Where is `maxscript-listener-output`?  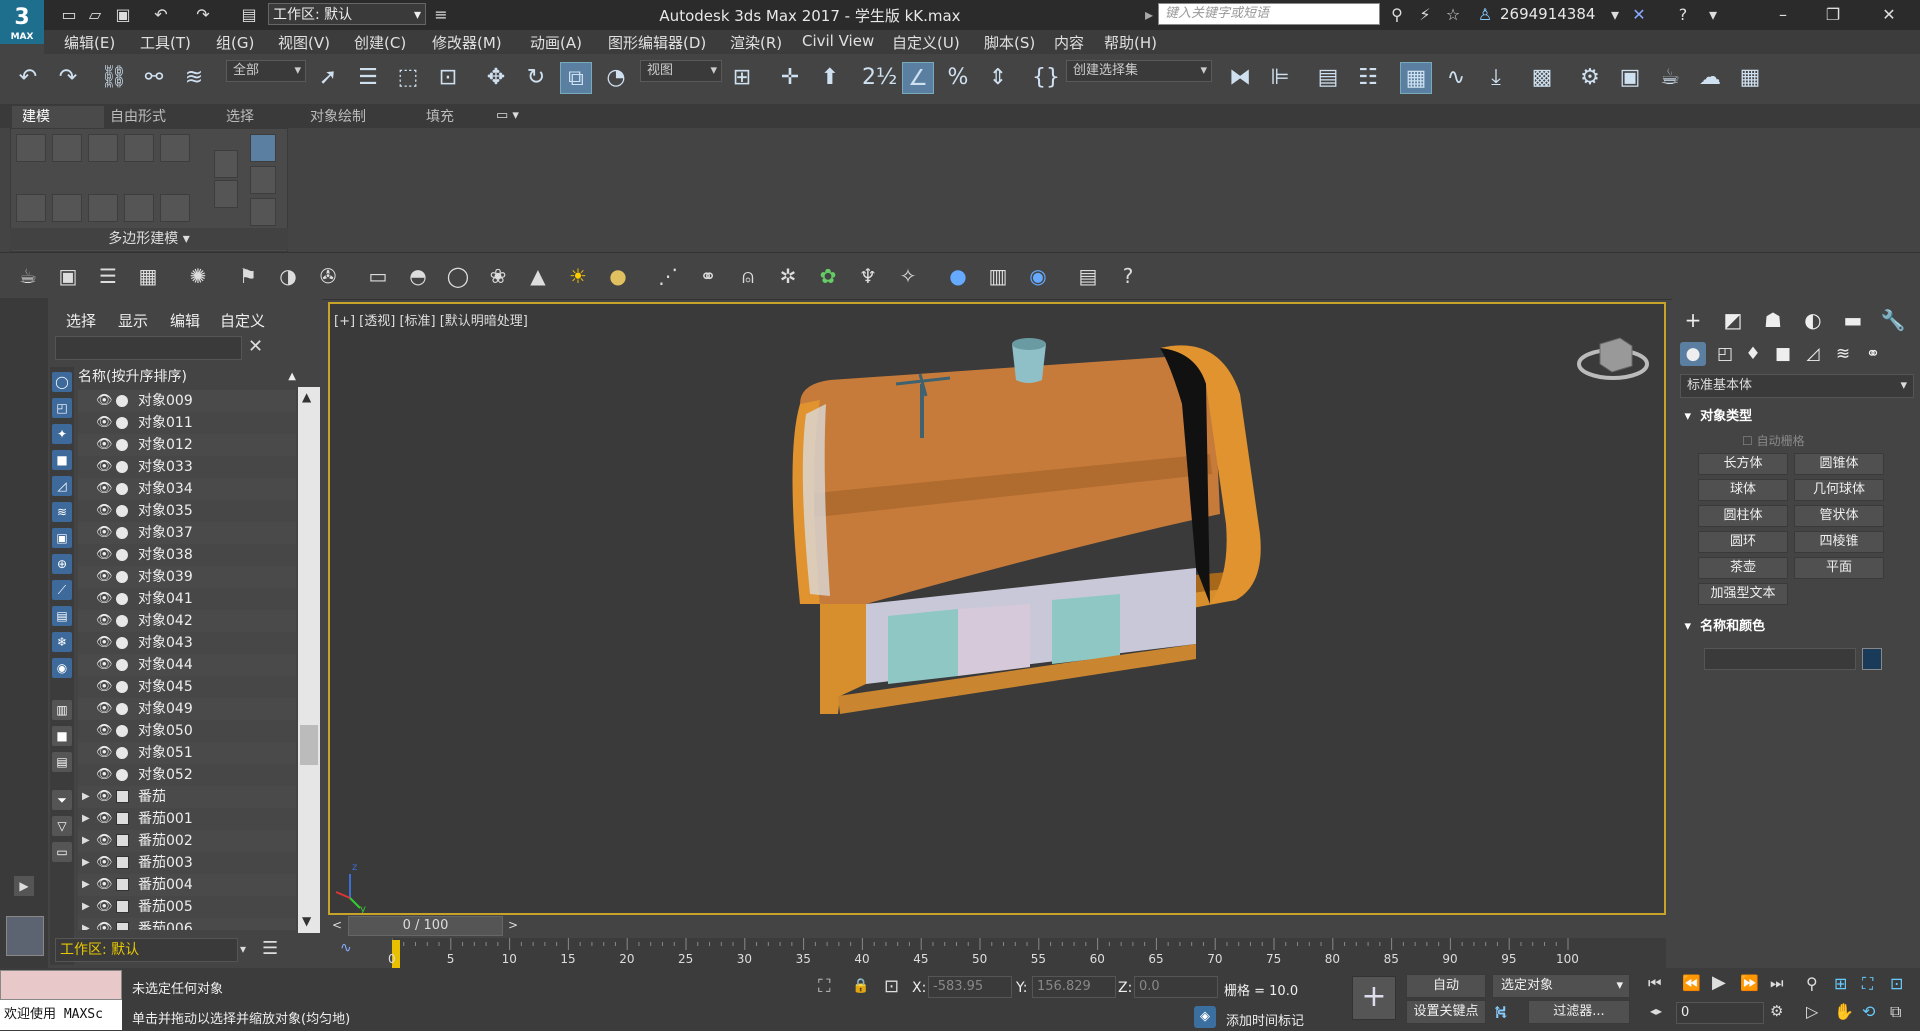 maxscript-listener-output is located at coordinates (61, 985).